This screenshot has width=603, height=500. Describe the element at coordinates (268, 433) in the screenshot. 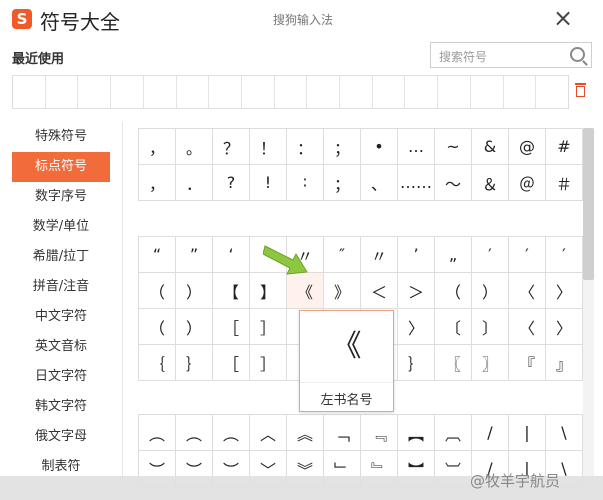

I see `symbol-cell: ︿` at that location.